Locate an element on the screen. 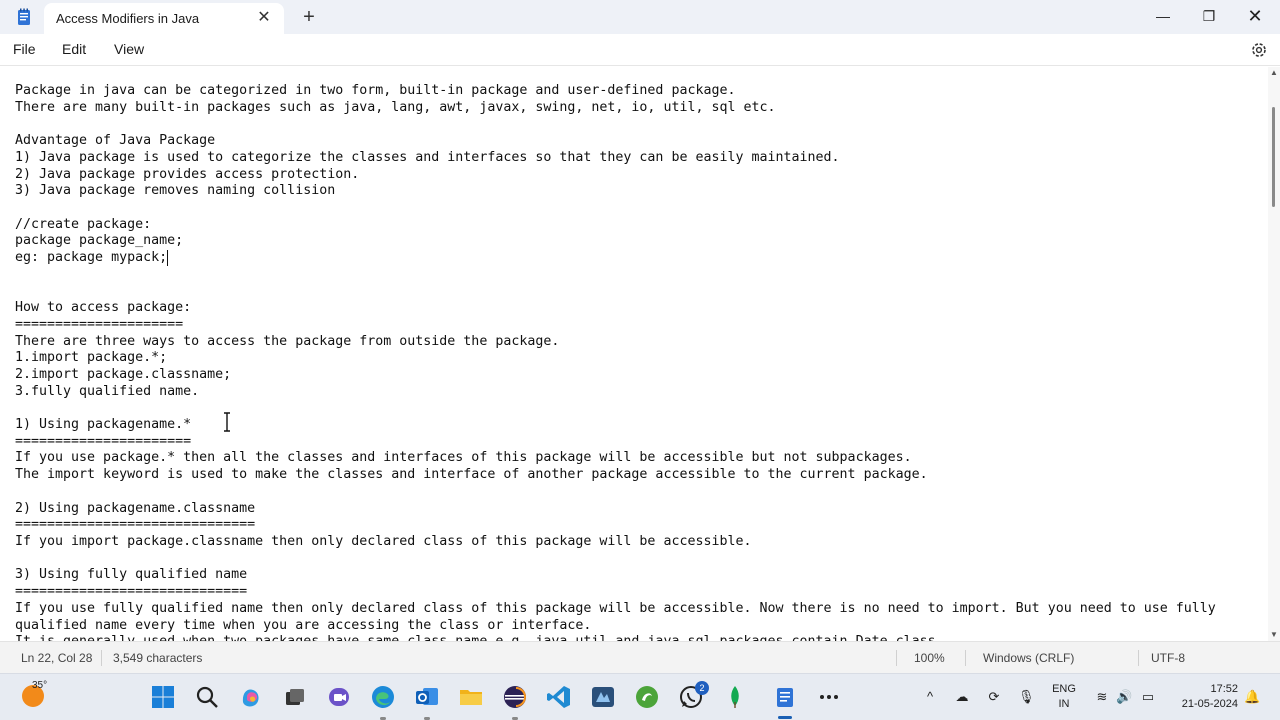 This screenshot has width=1280, height=720. clock-time: 17:52 is located at coordinates (1203, 689).